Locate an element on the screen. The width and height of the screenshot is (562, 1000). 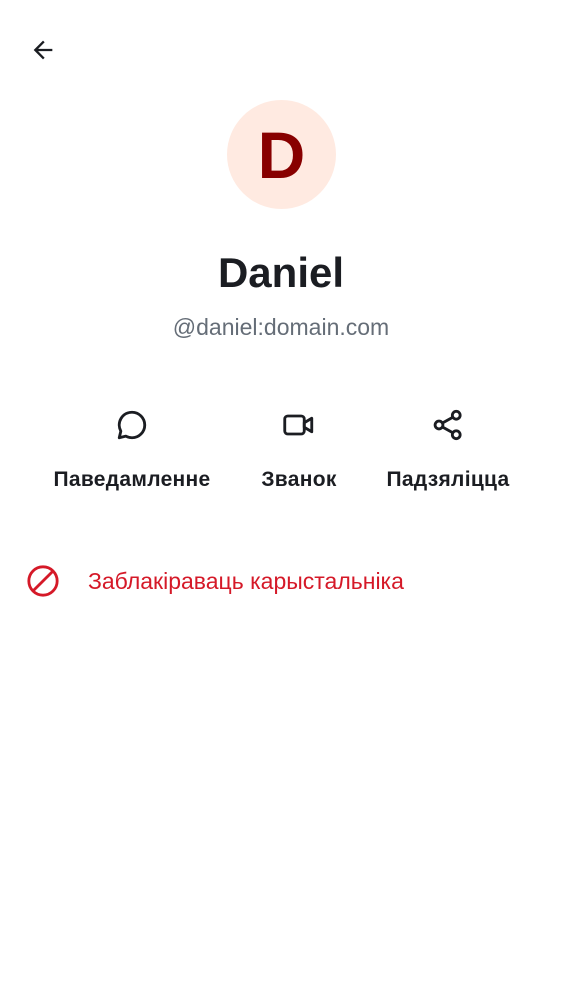
avatar-initial: D is located at coordinates (281, 154).